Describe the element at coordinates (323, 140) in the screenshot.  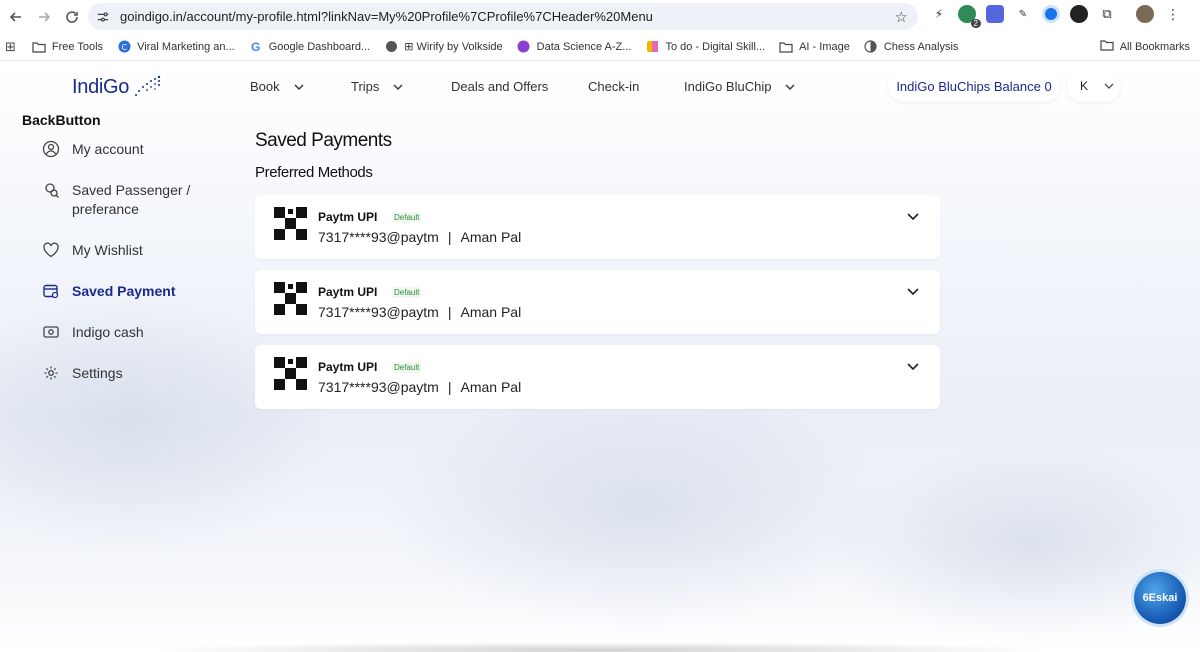
I see `page-title: Saved Payments` at that location.